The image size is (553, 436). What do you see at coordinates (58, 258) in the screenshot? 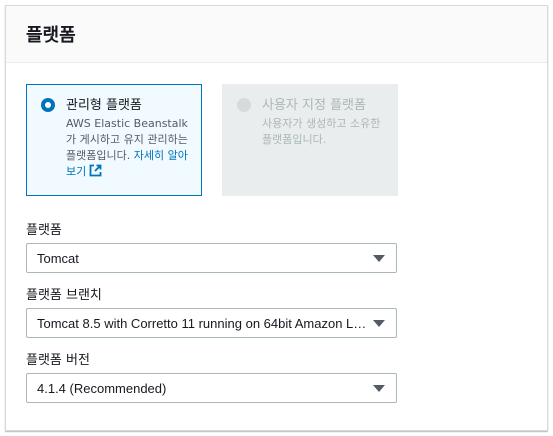
I see `platform-select-value: Tomcat` at bounding box center [58, 258].